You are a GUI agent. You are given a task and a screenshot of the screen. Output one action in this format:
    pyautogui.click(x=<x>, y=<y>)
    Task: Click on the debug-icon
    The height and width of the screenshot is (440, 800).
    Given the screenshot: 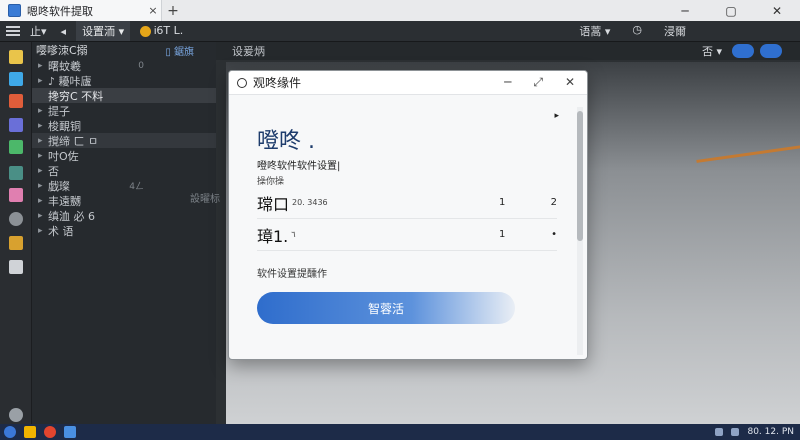 What is the action you would take?
    pyautogui.click(x=16, y=125)
    